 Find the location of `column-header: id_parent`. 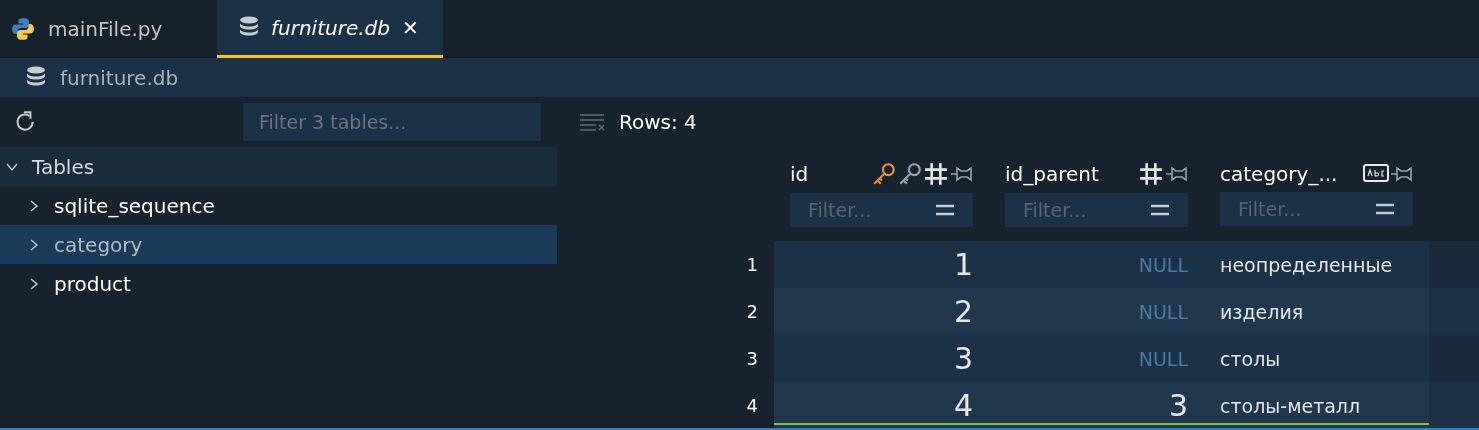

column-header: id_parent is located at coordinates (1052, 174).